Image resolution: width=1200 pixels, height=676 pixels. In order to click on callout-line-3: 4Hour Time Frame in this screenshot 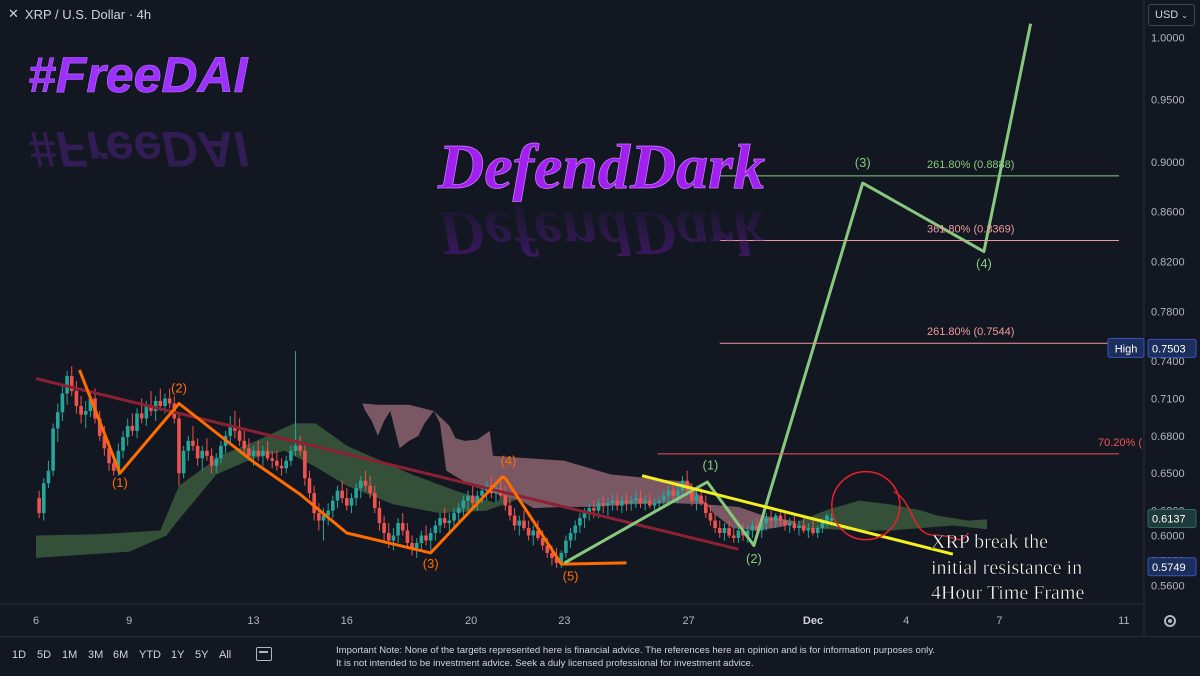, I will do `click(1007, 593)`.